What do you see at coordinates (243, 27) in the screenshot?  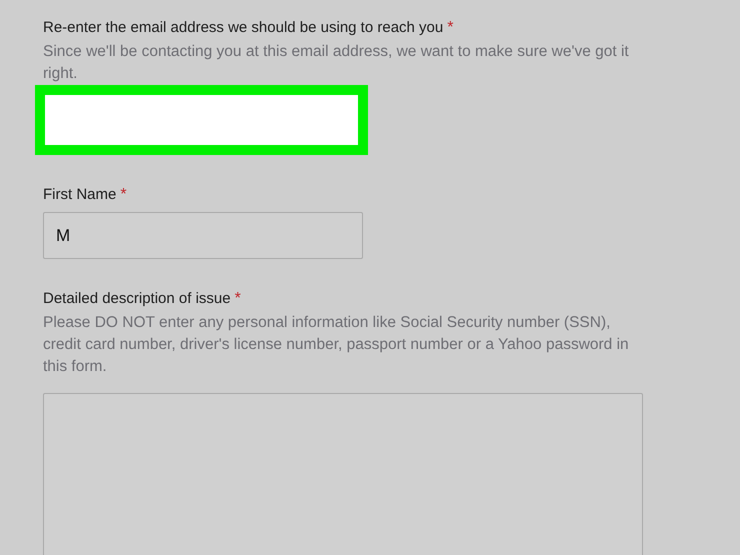 I see `field-label: Re-enter the email address we should be using to reach you` at bounding box center [243, 27].